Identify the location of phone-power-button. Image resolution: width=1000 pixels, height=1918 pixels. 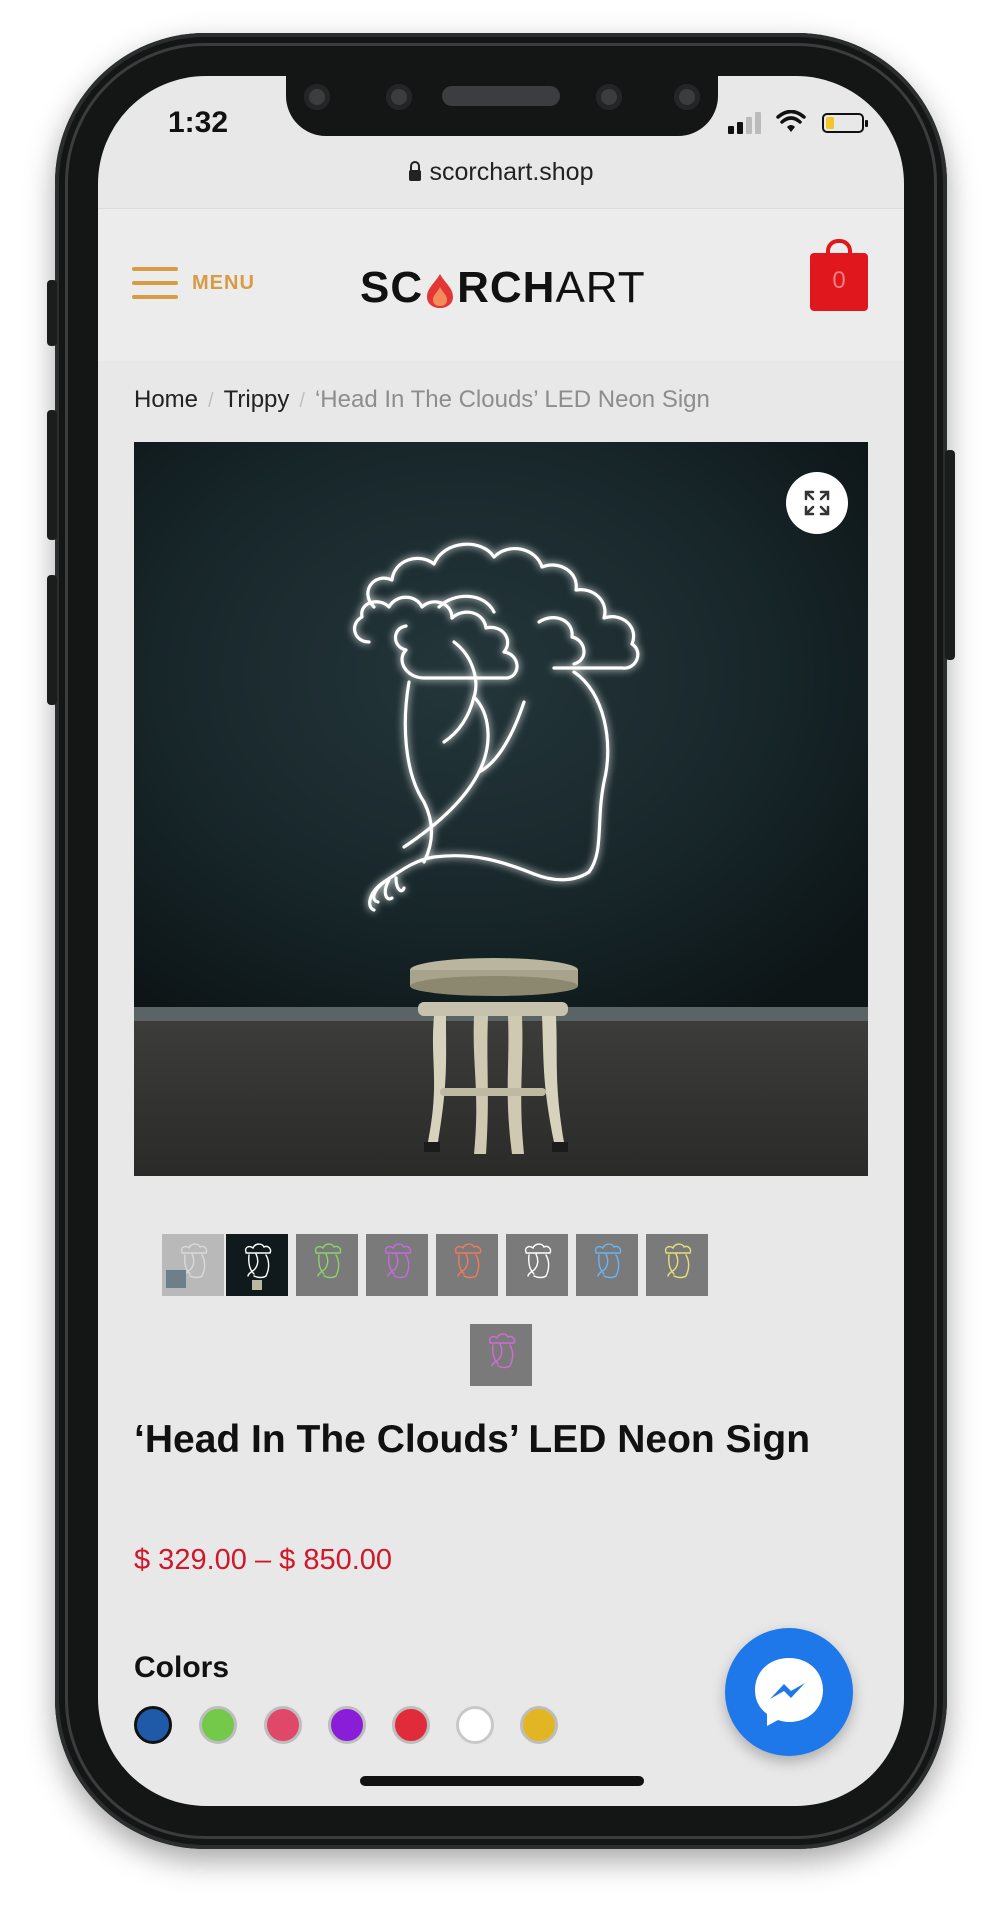
(950, 555).